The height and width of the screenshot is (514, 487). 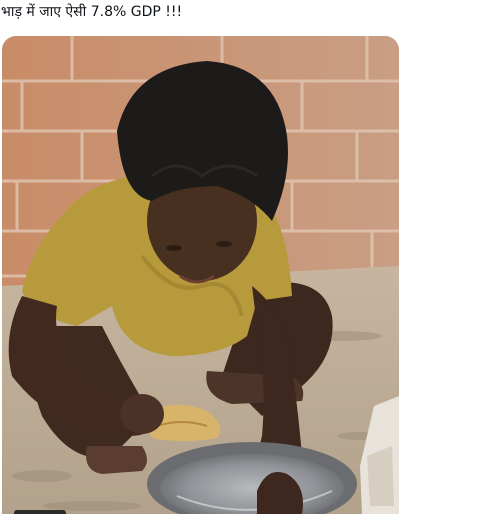 What do you see at coordinates (92, 12) in the screenshot?
I see `post-text: भाड़ में जाए ऐसी 7.8% GDP !!!` at bounding box center [92, 12].